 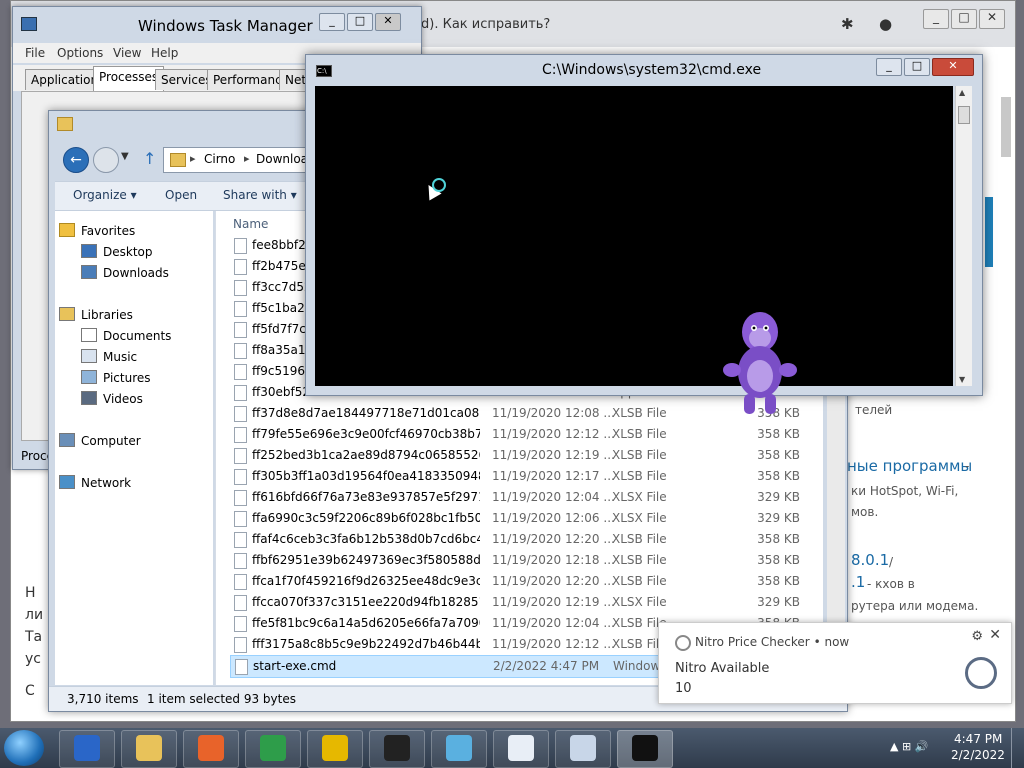 I want to click on network-icon, so click(x=67, y=482).